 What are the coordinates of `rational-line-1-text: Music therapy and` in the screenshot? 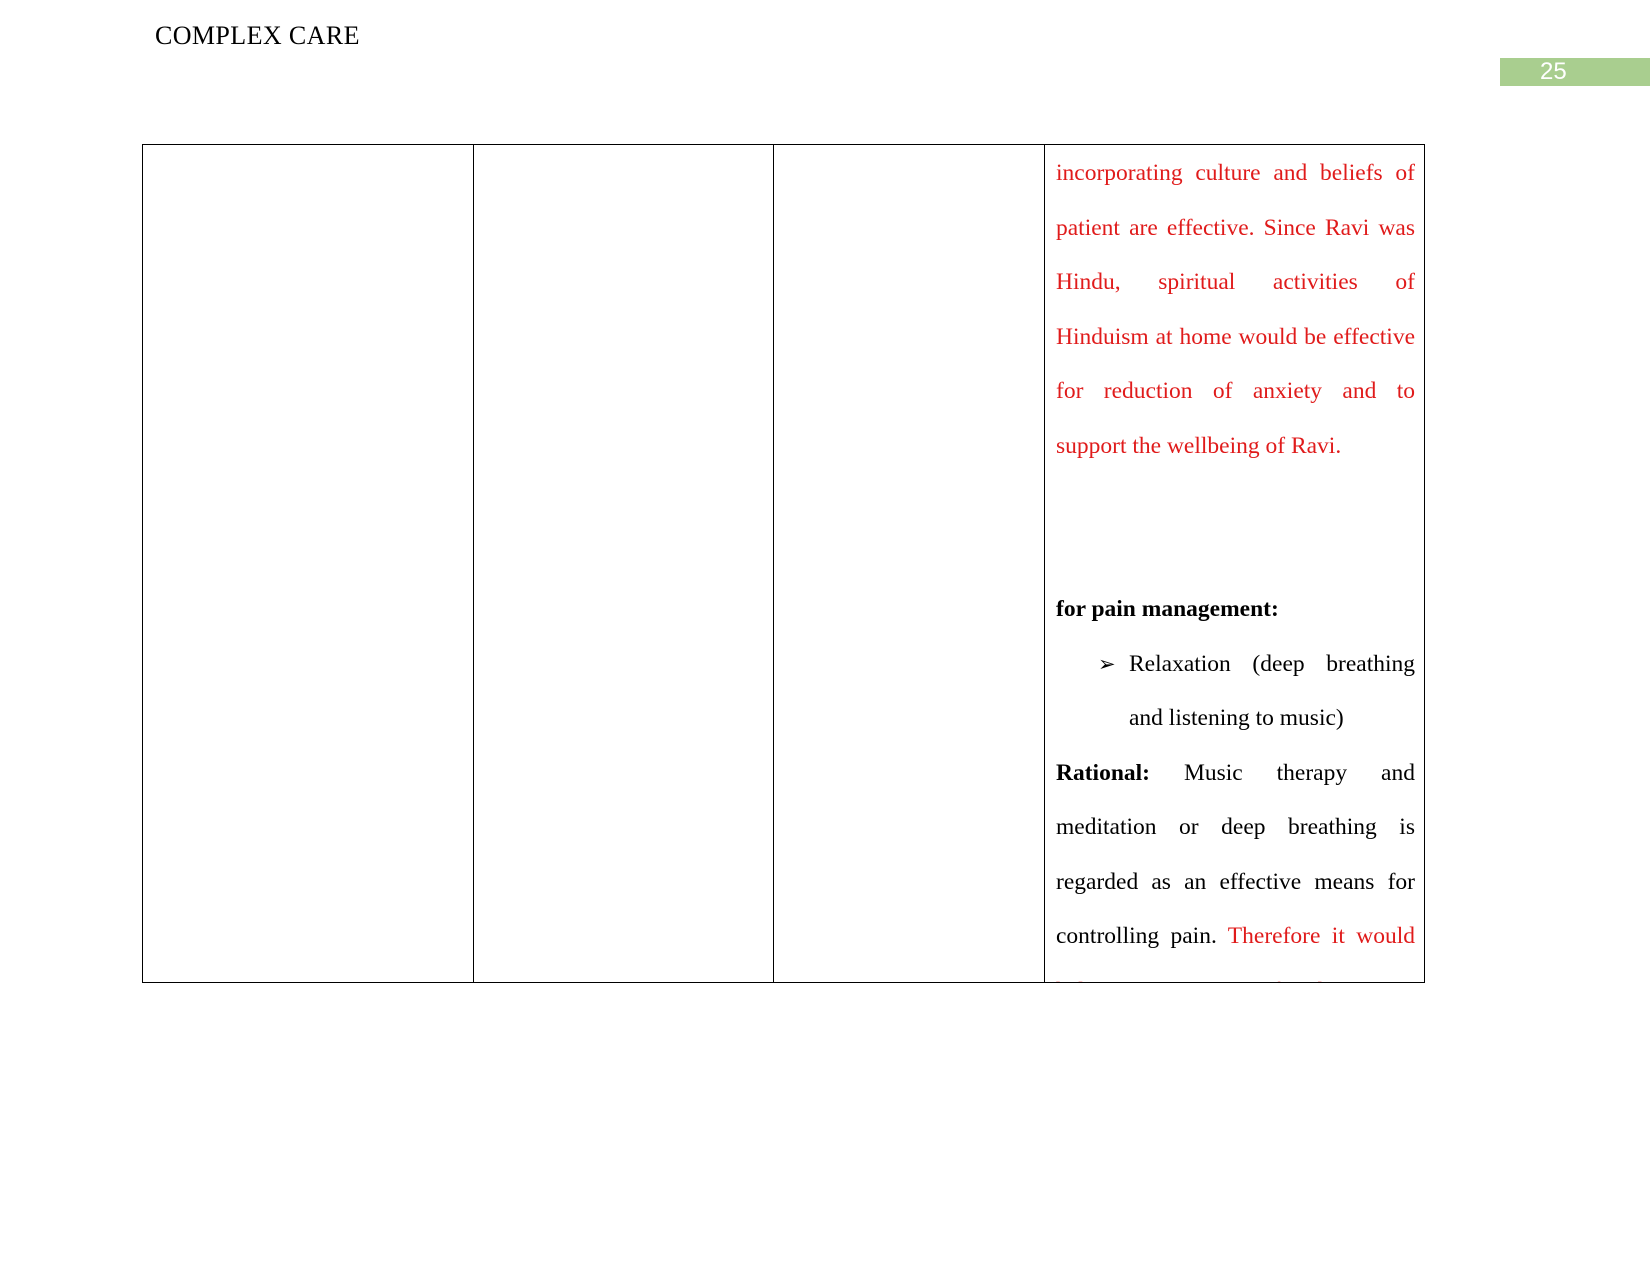 It's located at (1282, 772).